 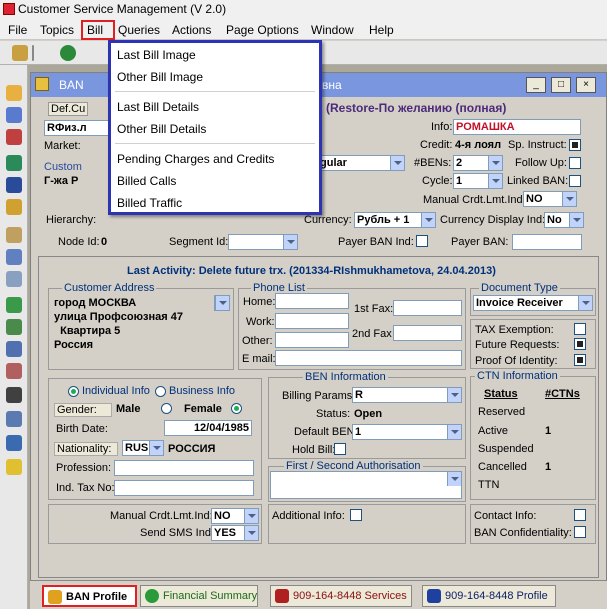 What do you see at coordinates (235, 533) in the screenshot?
I see `send-sms-combo: YES` at bounding box center [235, 533].